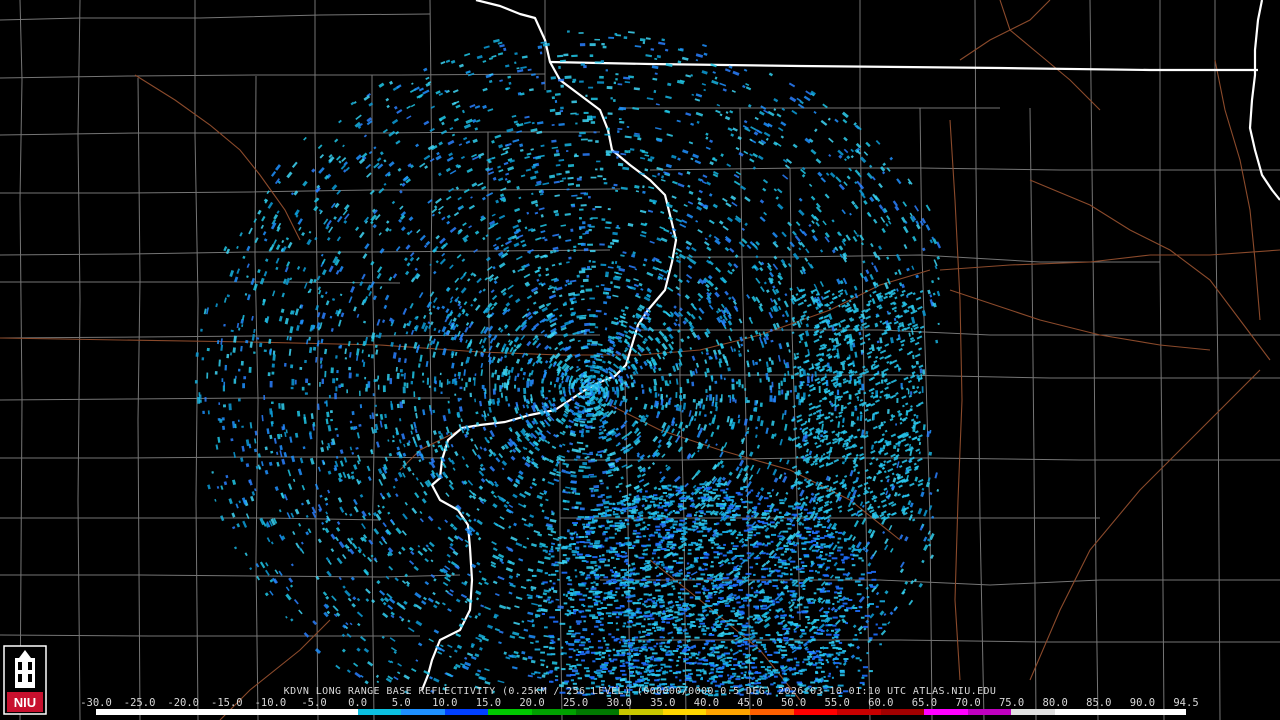 Image resolution: width=1280 pixels, height=720 pixels. I want to click on legend-label: -10.0, so click(270, 703).